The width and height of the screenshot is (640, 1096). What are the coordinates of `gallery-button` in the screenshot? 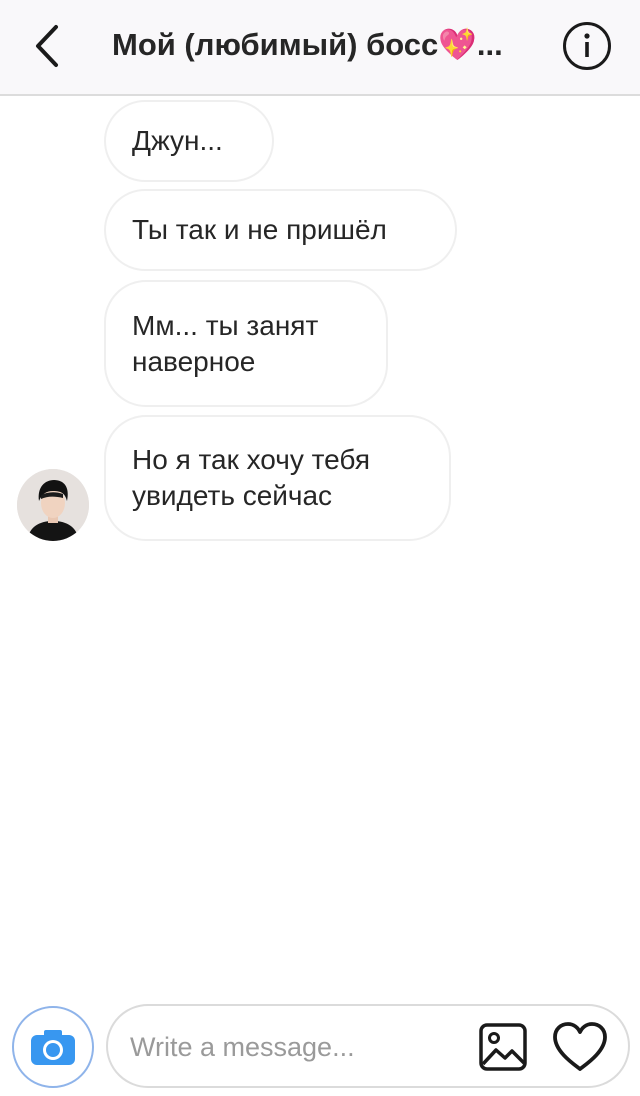 It's located at (503, 1047).